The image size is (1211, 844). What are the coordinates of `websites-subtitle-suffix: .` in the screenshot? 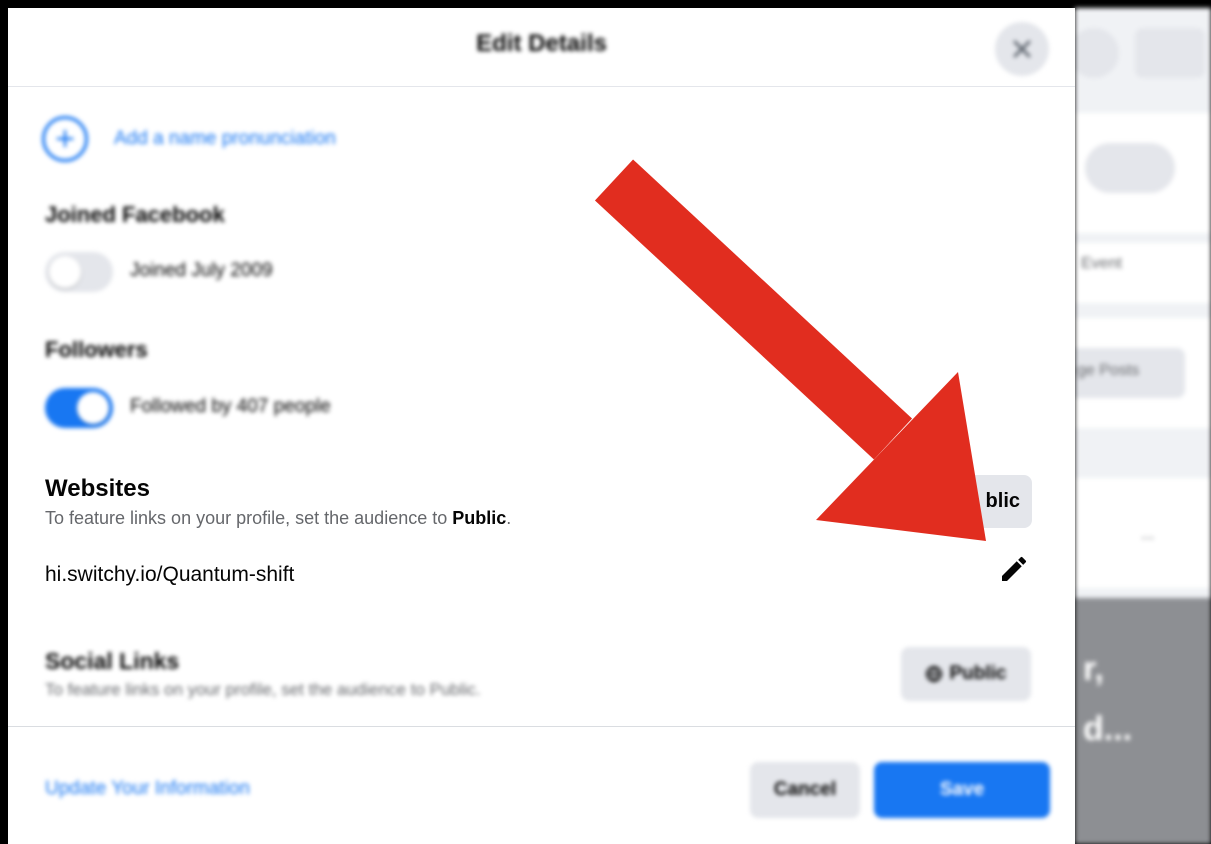 It's located at (509, 518).